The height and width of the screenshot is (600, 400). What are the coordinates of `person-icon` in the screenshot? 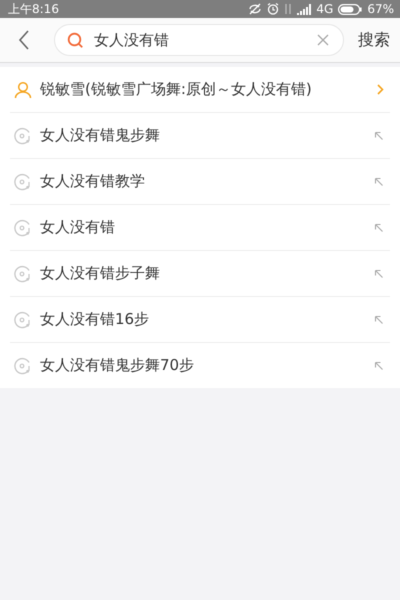 It's located at (23, 89).